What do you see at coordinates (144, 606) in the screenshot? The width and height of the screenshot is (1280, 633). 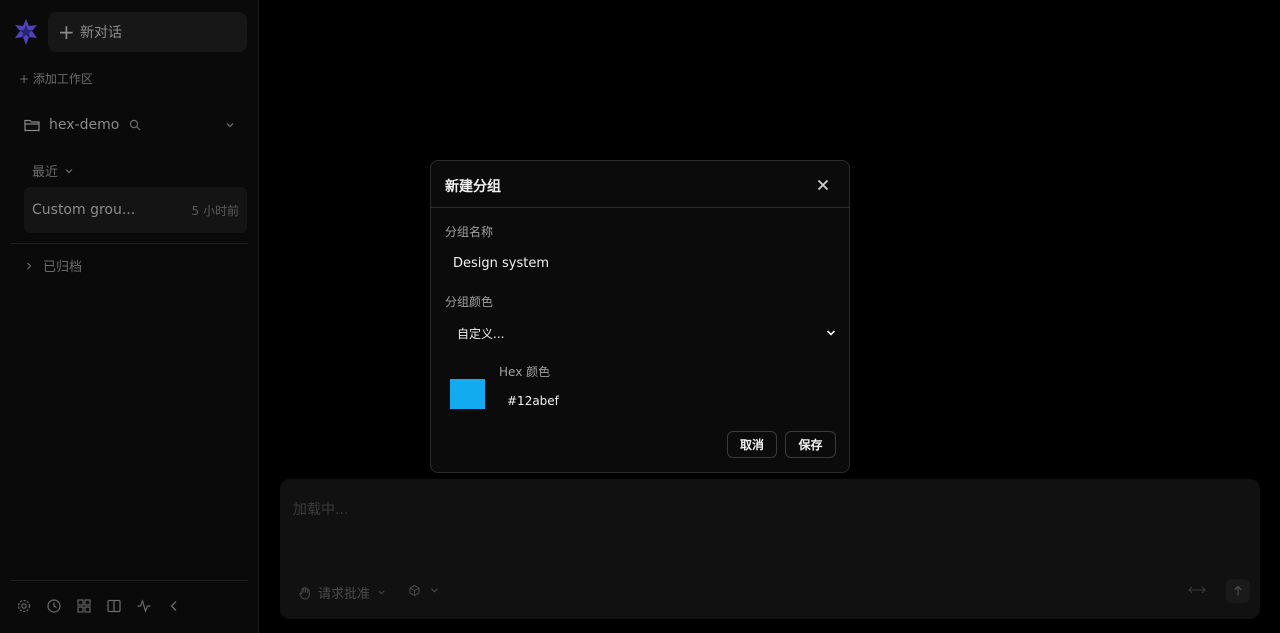 I see `activity-icon` at bounding box center [144, 606].